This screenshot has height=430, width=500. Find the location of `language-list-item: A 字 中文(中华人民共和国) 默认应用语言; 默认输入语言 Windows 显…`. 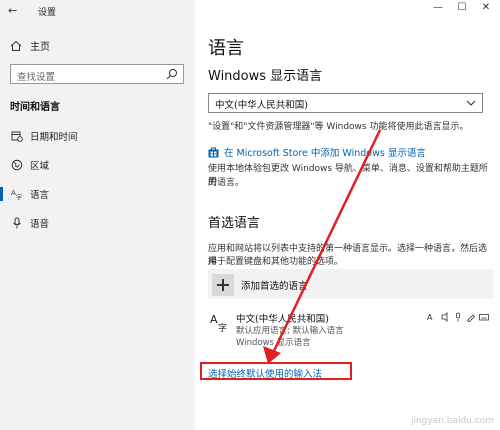

language-list-item: A 字 中文(中华人民共和国) 默认应用语言; 默认输入语言 Windows 显… is located at coordinates (350, 331).